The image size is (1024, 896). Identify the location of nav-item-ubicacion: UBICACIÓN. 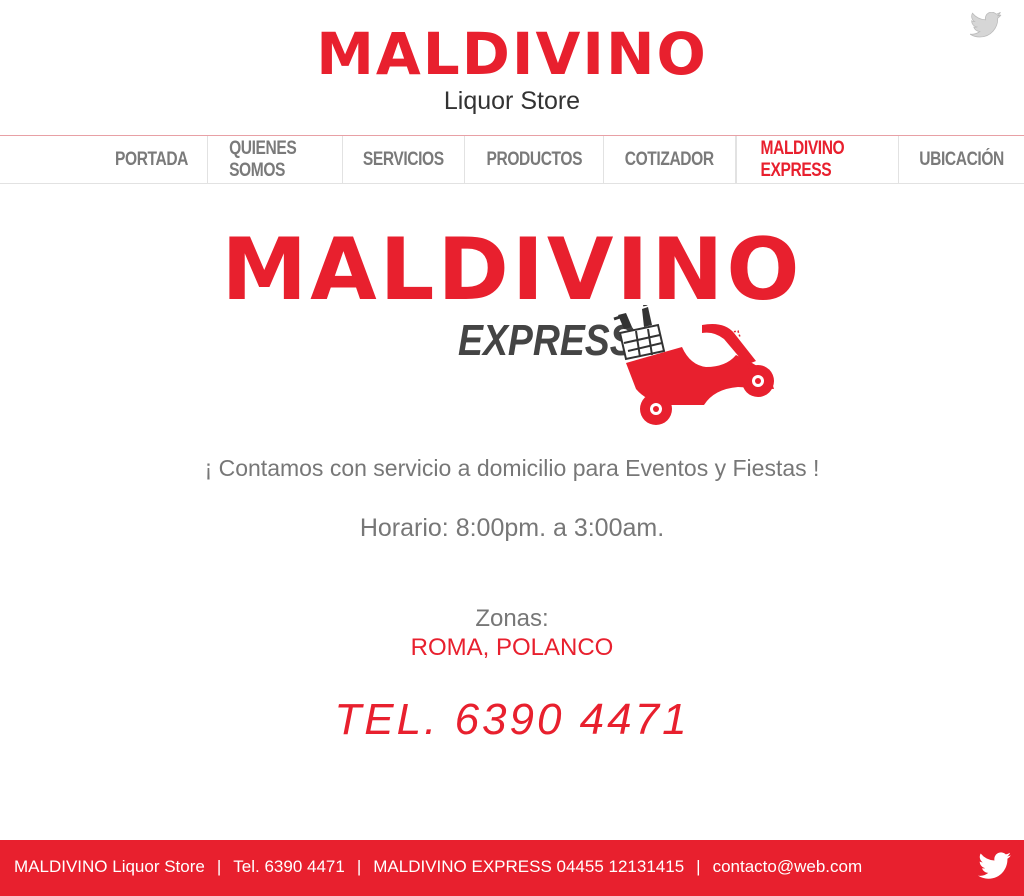
(961, 159).